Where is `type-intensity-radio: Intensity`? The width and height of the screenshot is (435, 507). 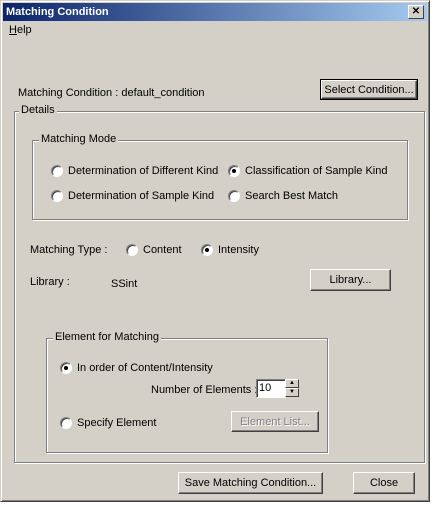
type-intensity-radio: Intensity is located at coordinates (230, 250).